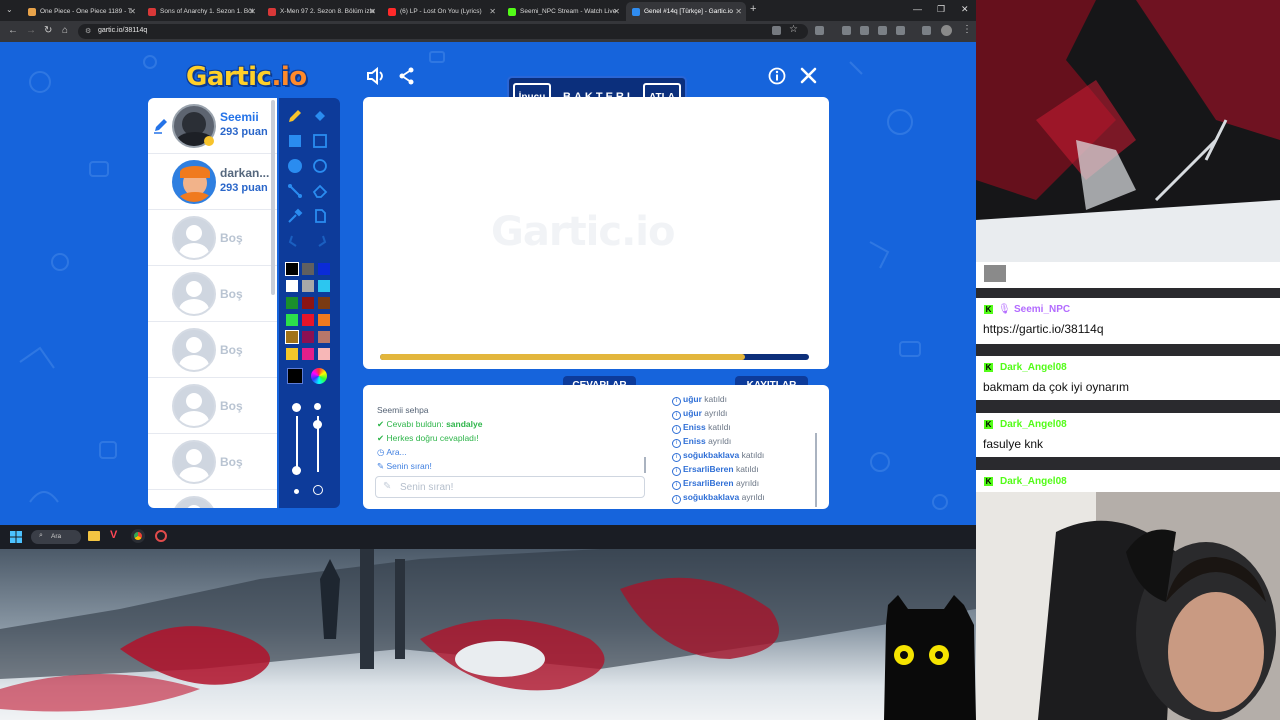 The width and height of the screenshot is (1280, 720). Describe the element at coordinates (917, 9) in the screenshot. I see `minimize-icon: —` at that location.